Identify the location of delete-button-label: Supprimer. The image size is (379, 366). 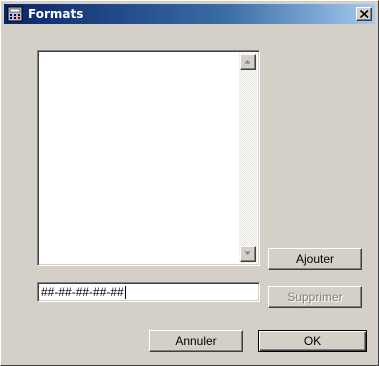
(315, 297).